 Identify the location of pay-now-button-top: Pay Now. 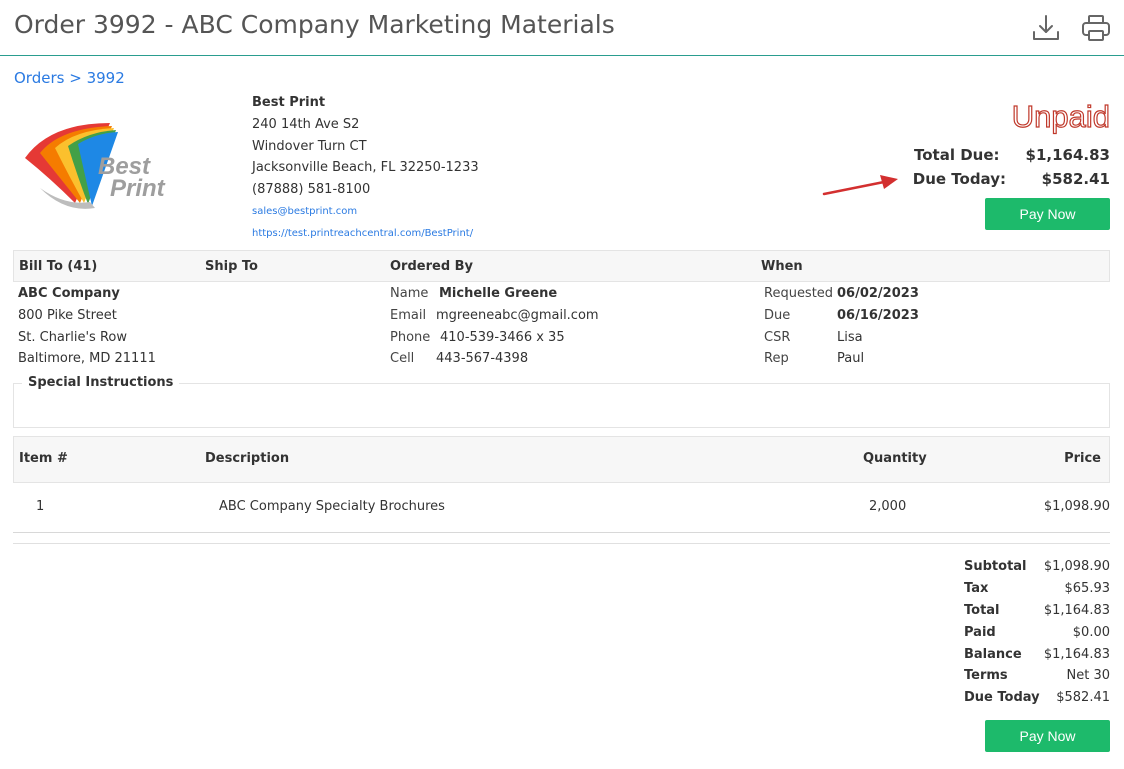
(1047, 214).